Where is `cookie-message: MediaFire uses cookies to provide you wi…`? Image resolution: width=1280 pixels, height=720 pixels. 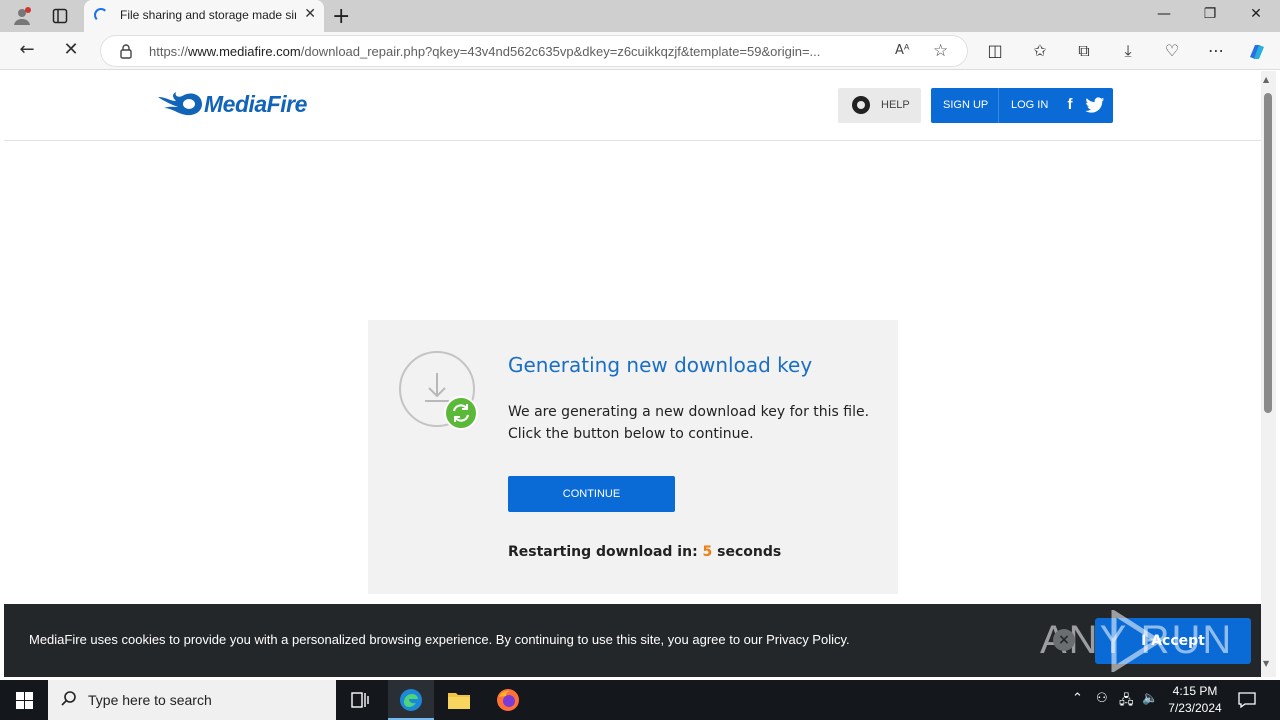 cookie-message: MediaFire uses cookies to provide you wi… is located at coordinates (439, 639).